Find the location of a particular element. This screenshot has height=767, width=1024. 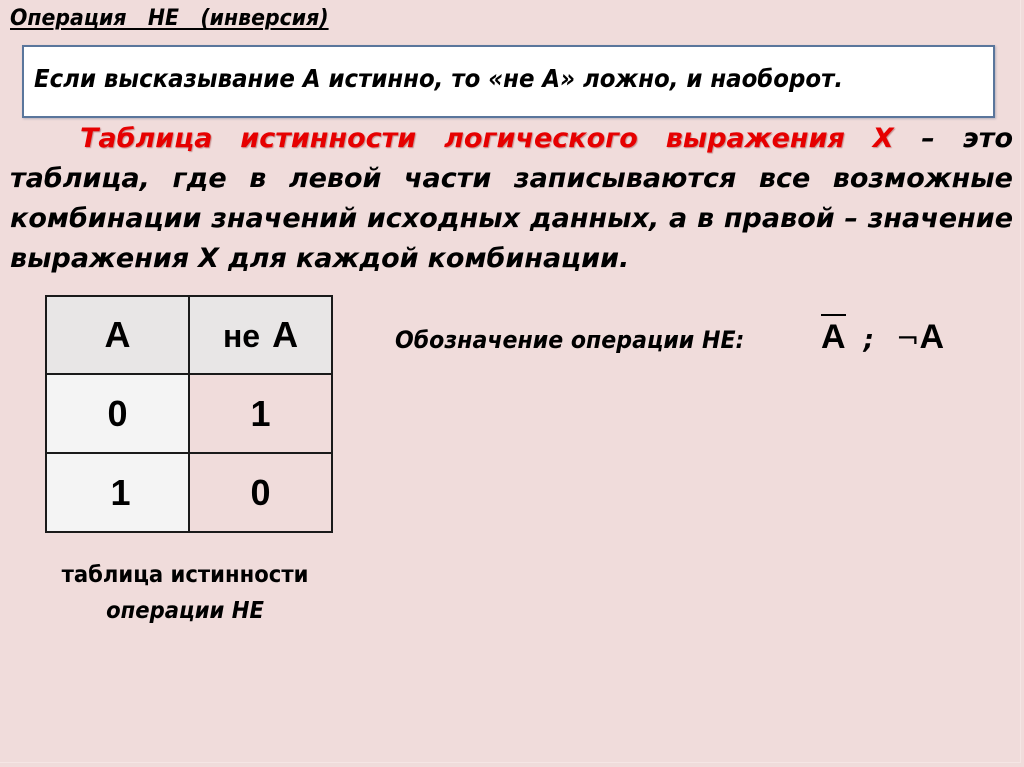

paragraph-word: а is located at coordinates (678, 218).